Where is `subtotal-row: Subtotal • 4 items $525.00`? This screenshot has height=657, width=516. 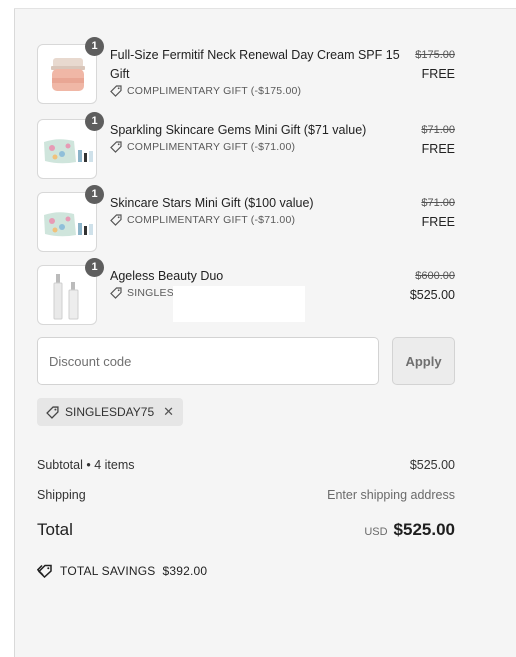
subtotal-row: Subtotal • 4 items $525.00 is located at coordinates (246, 465).